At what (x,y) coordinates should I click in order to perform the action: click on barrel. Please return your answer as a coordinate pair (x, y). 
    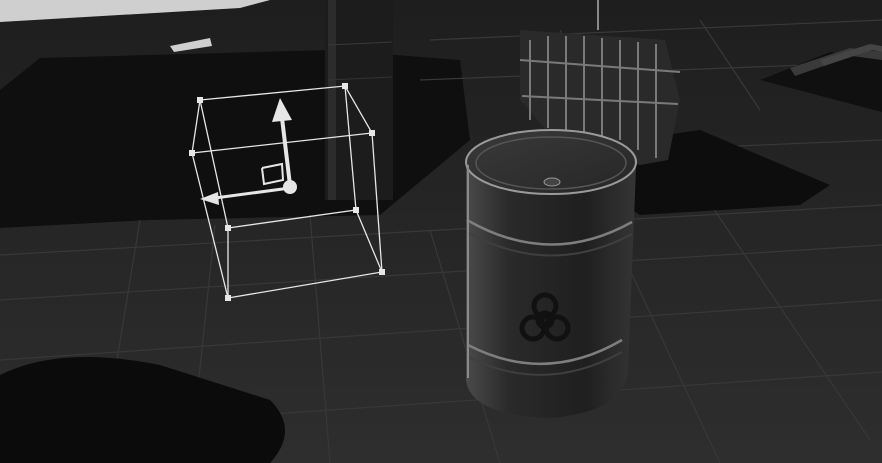
    Looking at the image, I should click on (551, 273).